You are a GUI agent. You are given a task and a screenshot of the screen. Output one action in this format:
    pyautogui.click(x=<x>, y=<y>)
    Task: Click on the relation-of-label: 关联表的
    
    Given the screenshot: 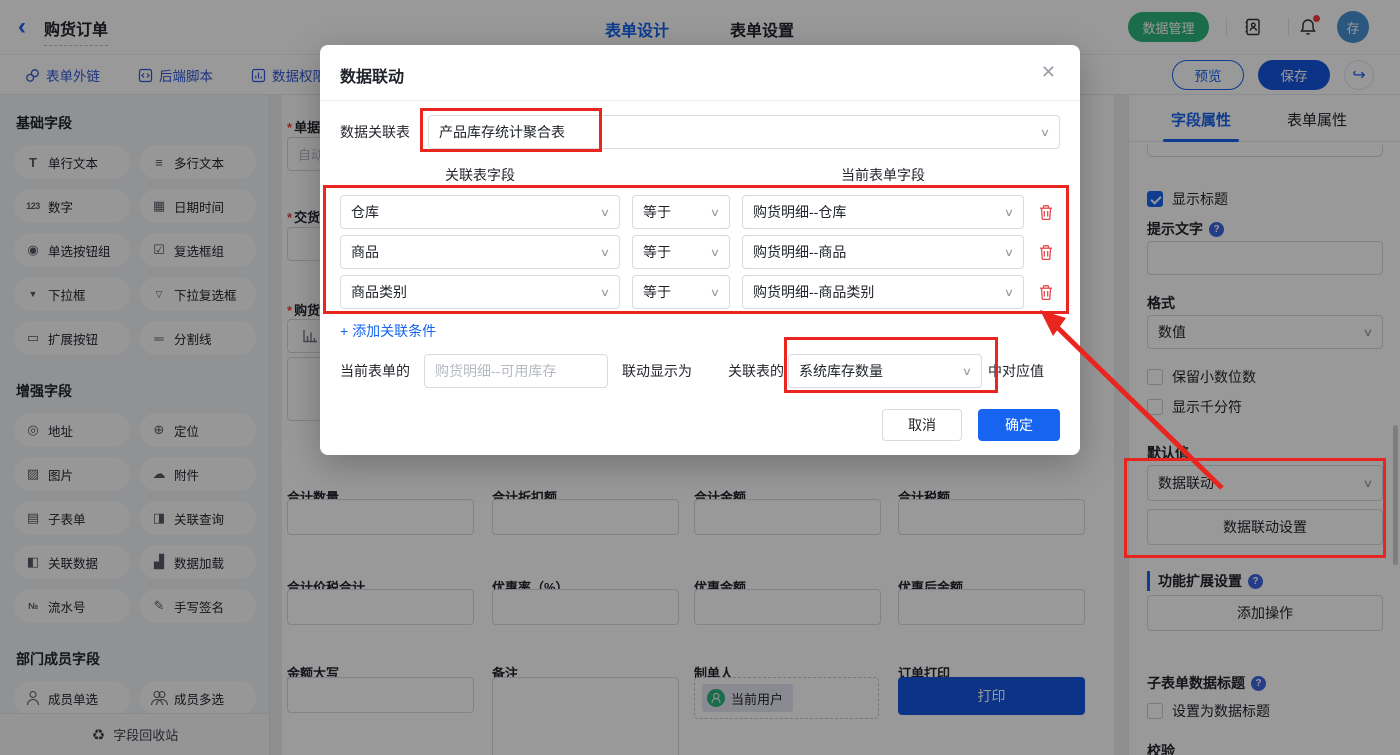 What is the action you would take?
    pyautogui.click(x=756, y=371)
    